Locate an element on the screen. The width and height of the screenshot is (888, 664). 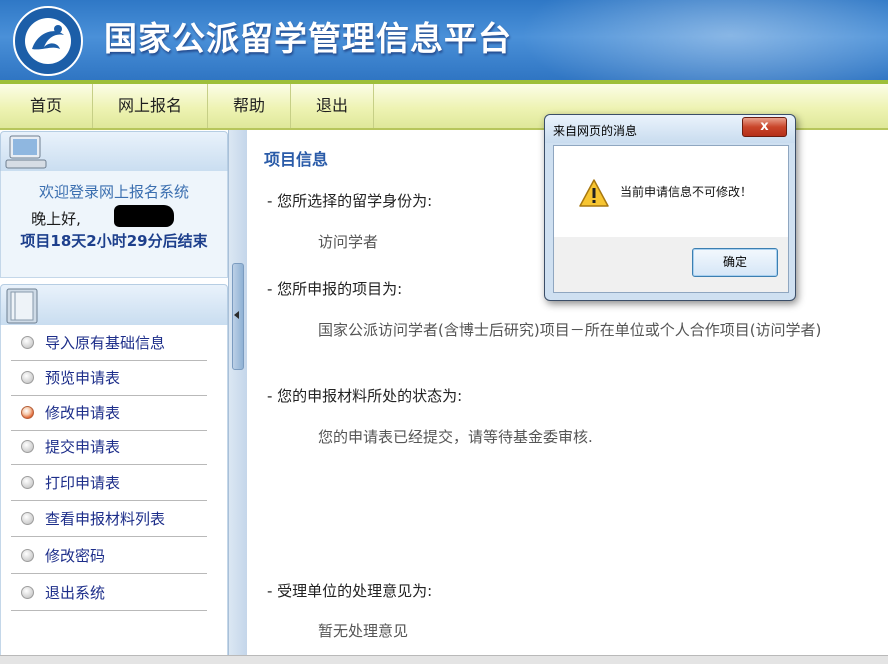
site-header: 国家公派留学管理信息平台 is located at coordinates (444, 41).